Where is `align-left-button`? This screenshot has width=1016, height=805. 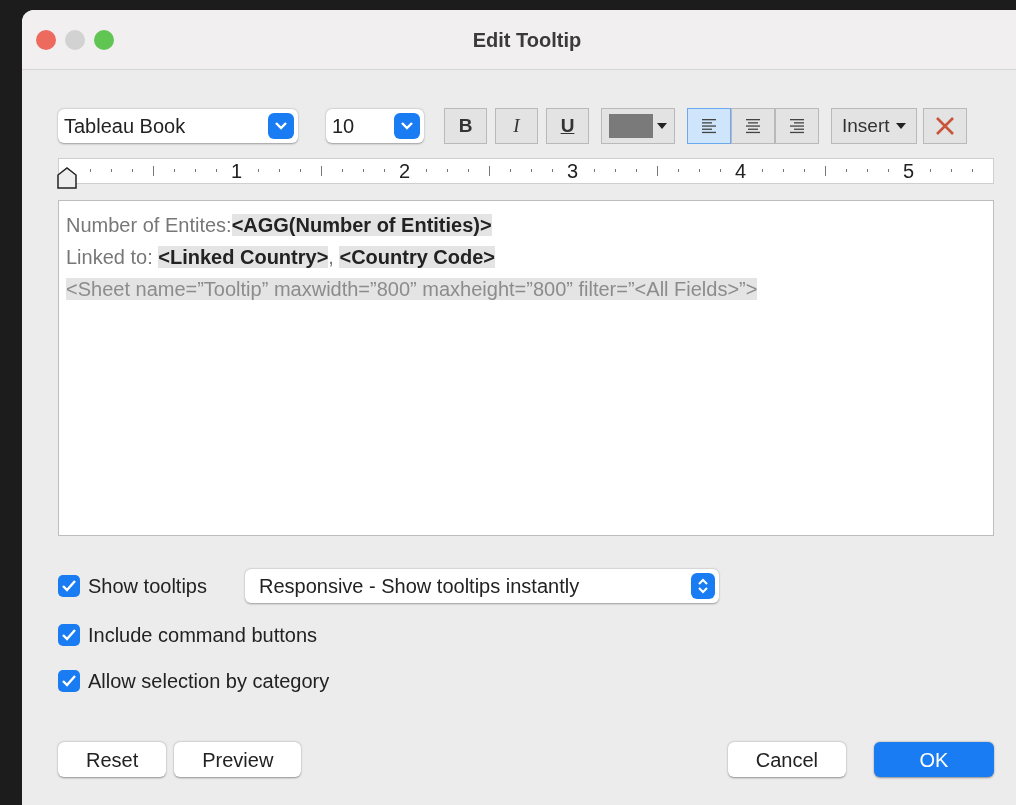 align-left-button is located at coordinates (709, 126).